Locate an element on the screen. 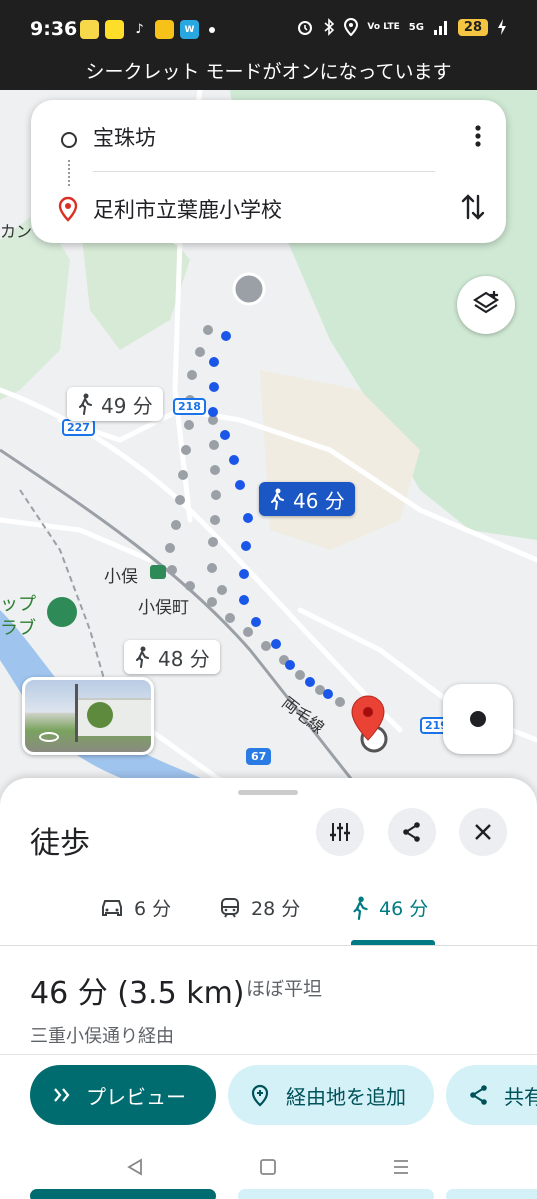 The image size is (537, 1199). nav-ghost-share is located at coordinates (491, 1194).